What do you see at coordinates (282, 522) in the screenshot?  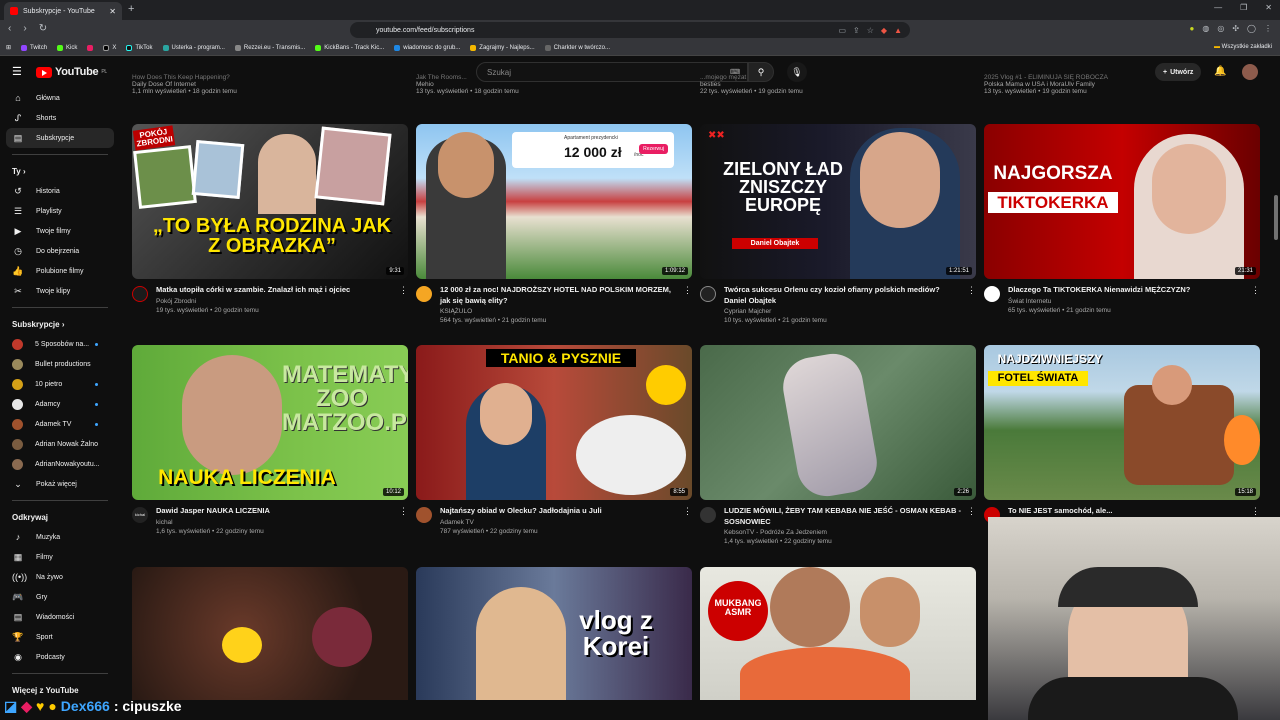 I see `channel-name: kichal` at bounding box center [282, 522].